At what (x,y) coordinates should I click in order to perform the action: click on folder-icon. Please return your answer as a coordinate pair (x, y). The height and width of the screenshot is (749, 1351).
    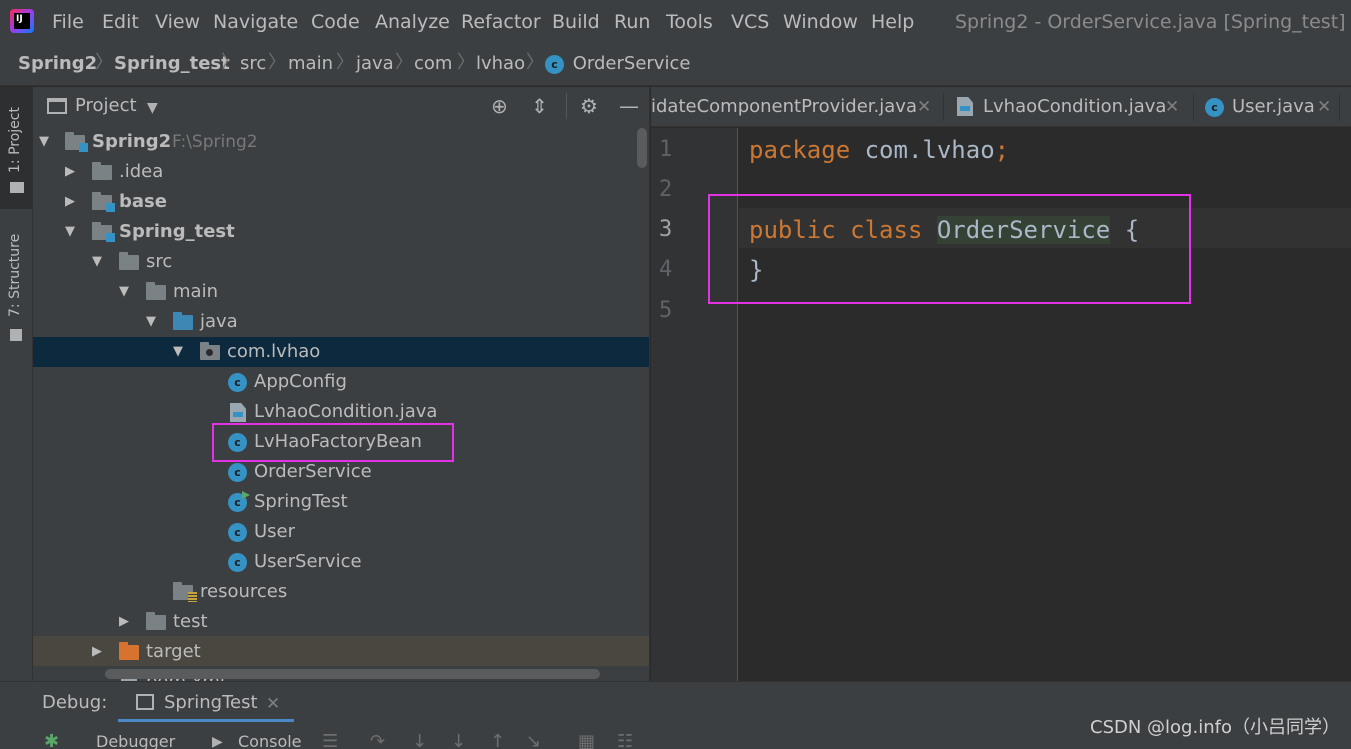
    Looking at the image, I should click on (156, 291).